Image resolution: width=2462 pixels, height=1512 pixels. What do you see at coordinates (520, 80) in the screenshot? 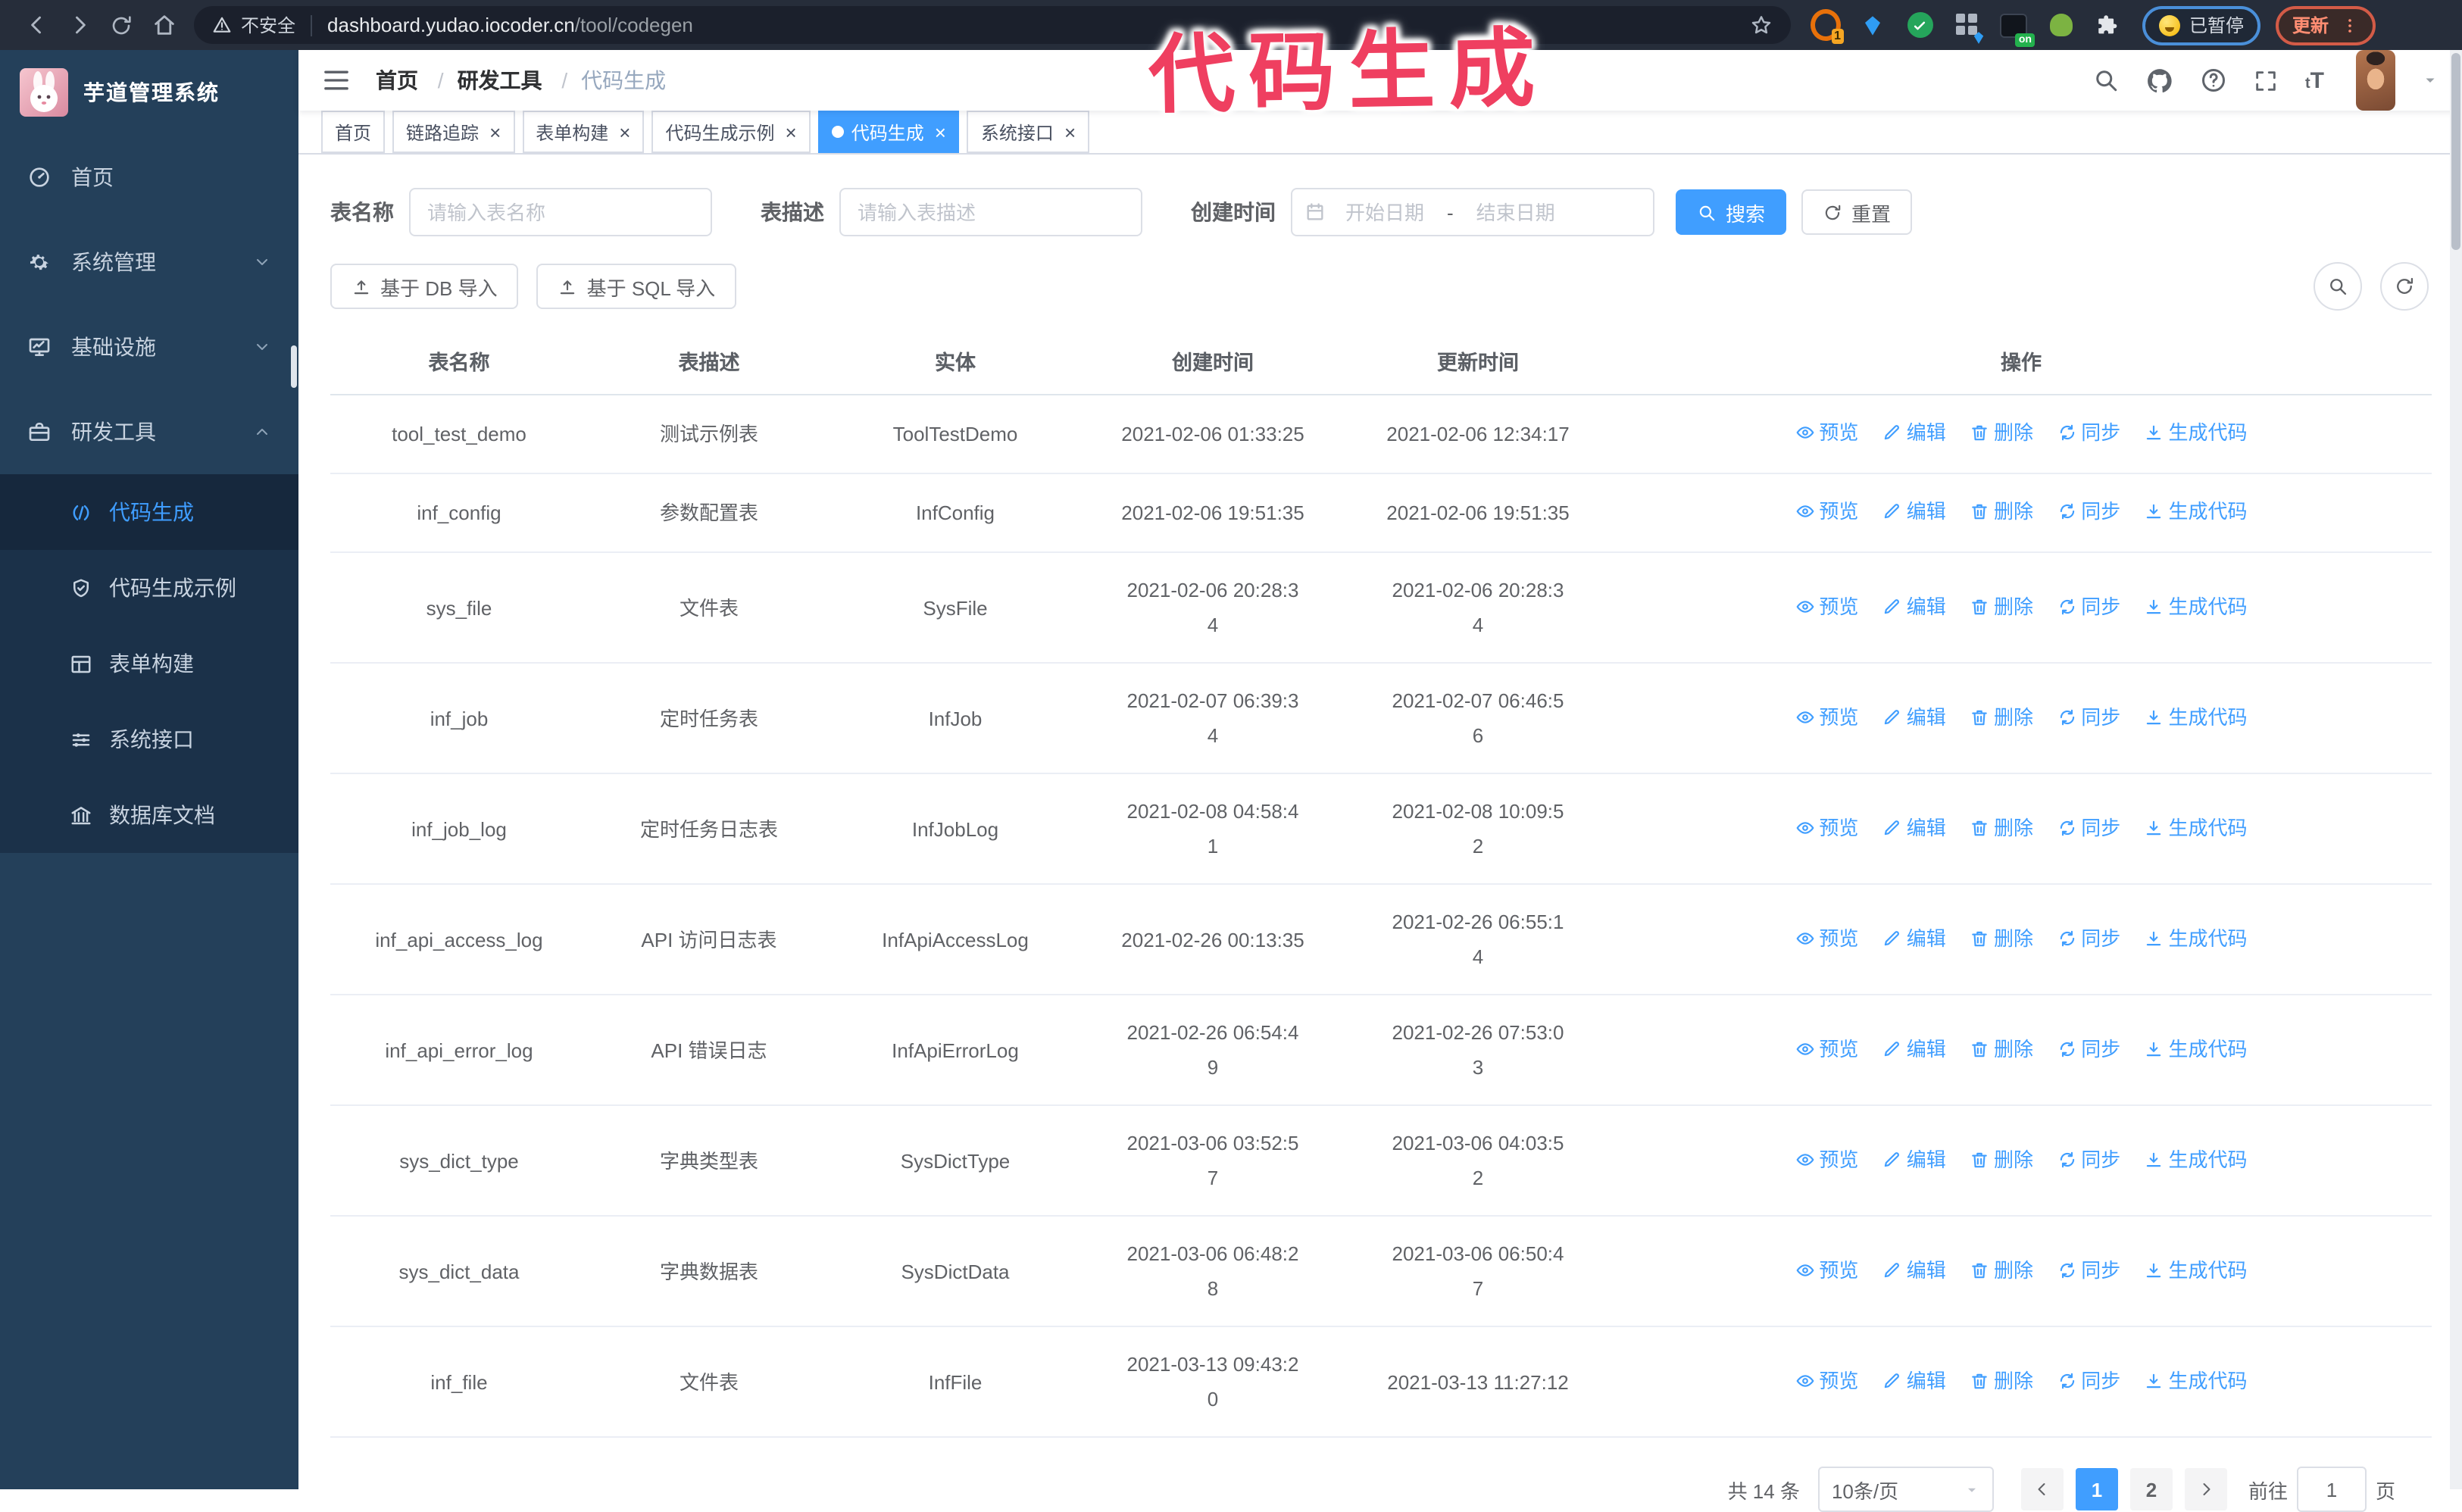
I see `breadcrumb-item: 研发工具 /` at bounding box center [520, 80].